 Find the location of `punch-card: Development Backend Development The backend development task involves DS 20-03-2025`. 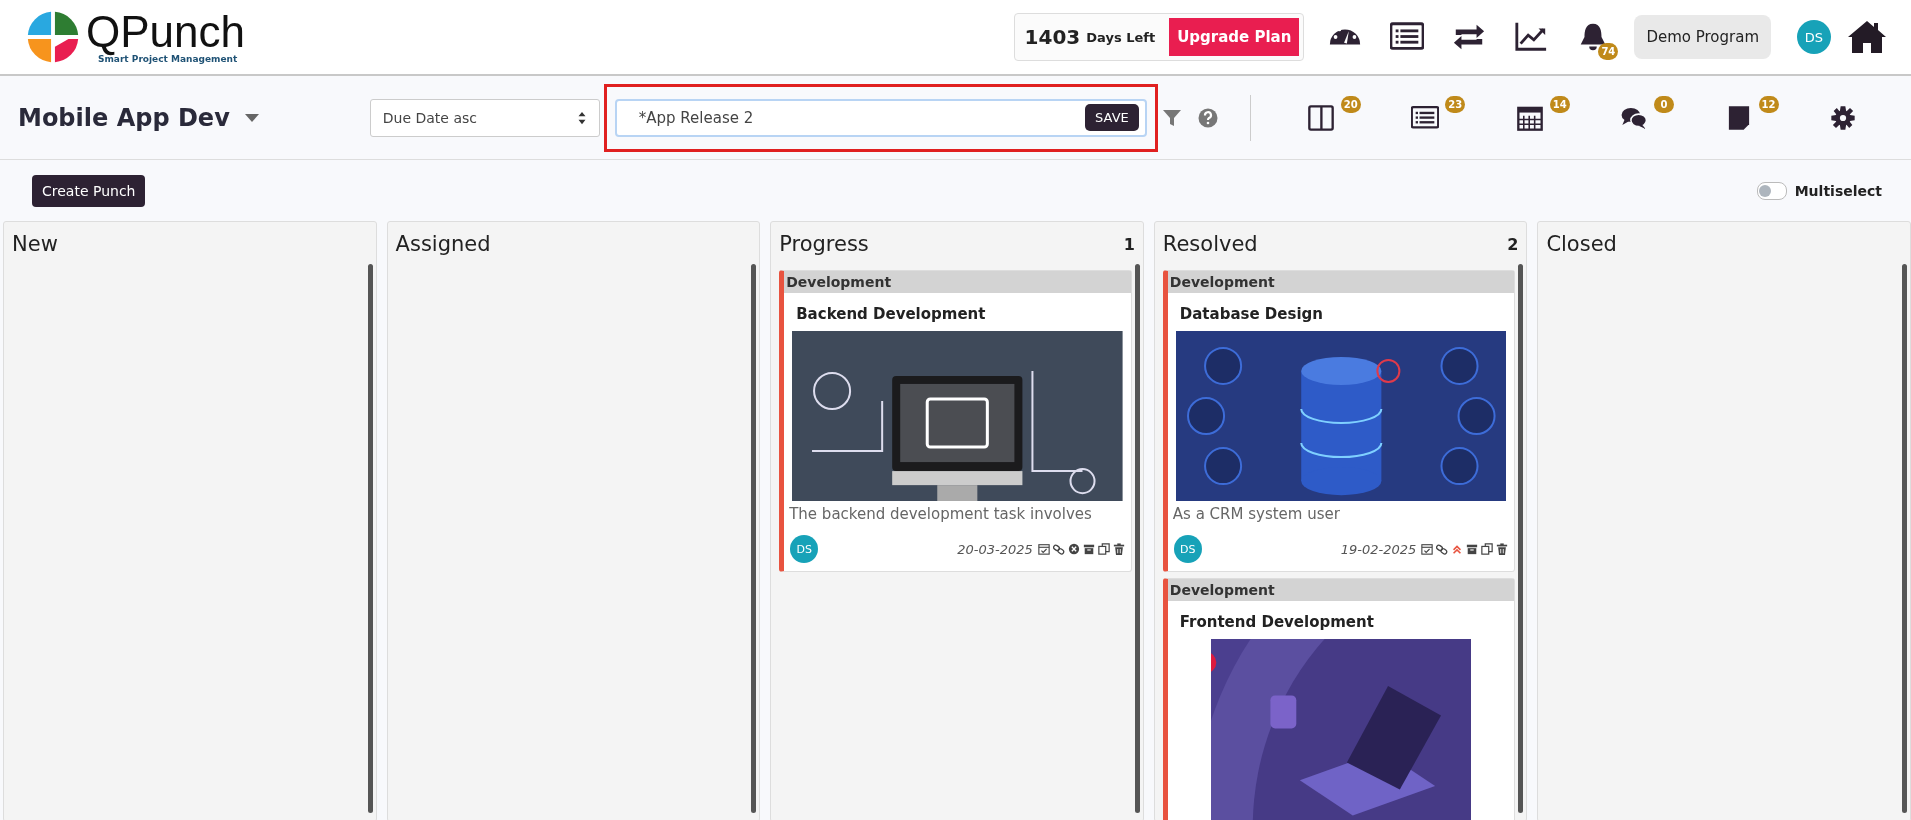

punch-card: Development Backend Development The backend development task involves DS 20-03-2025 is located at coordinates (955, 421).